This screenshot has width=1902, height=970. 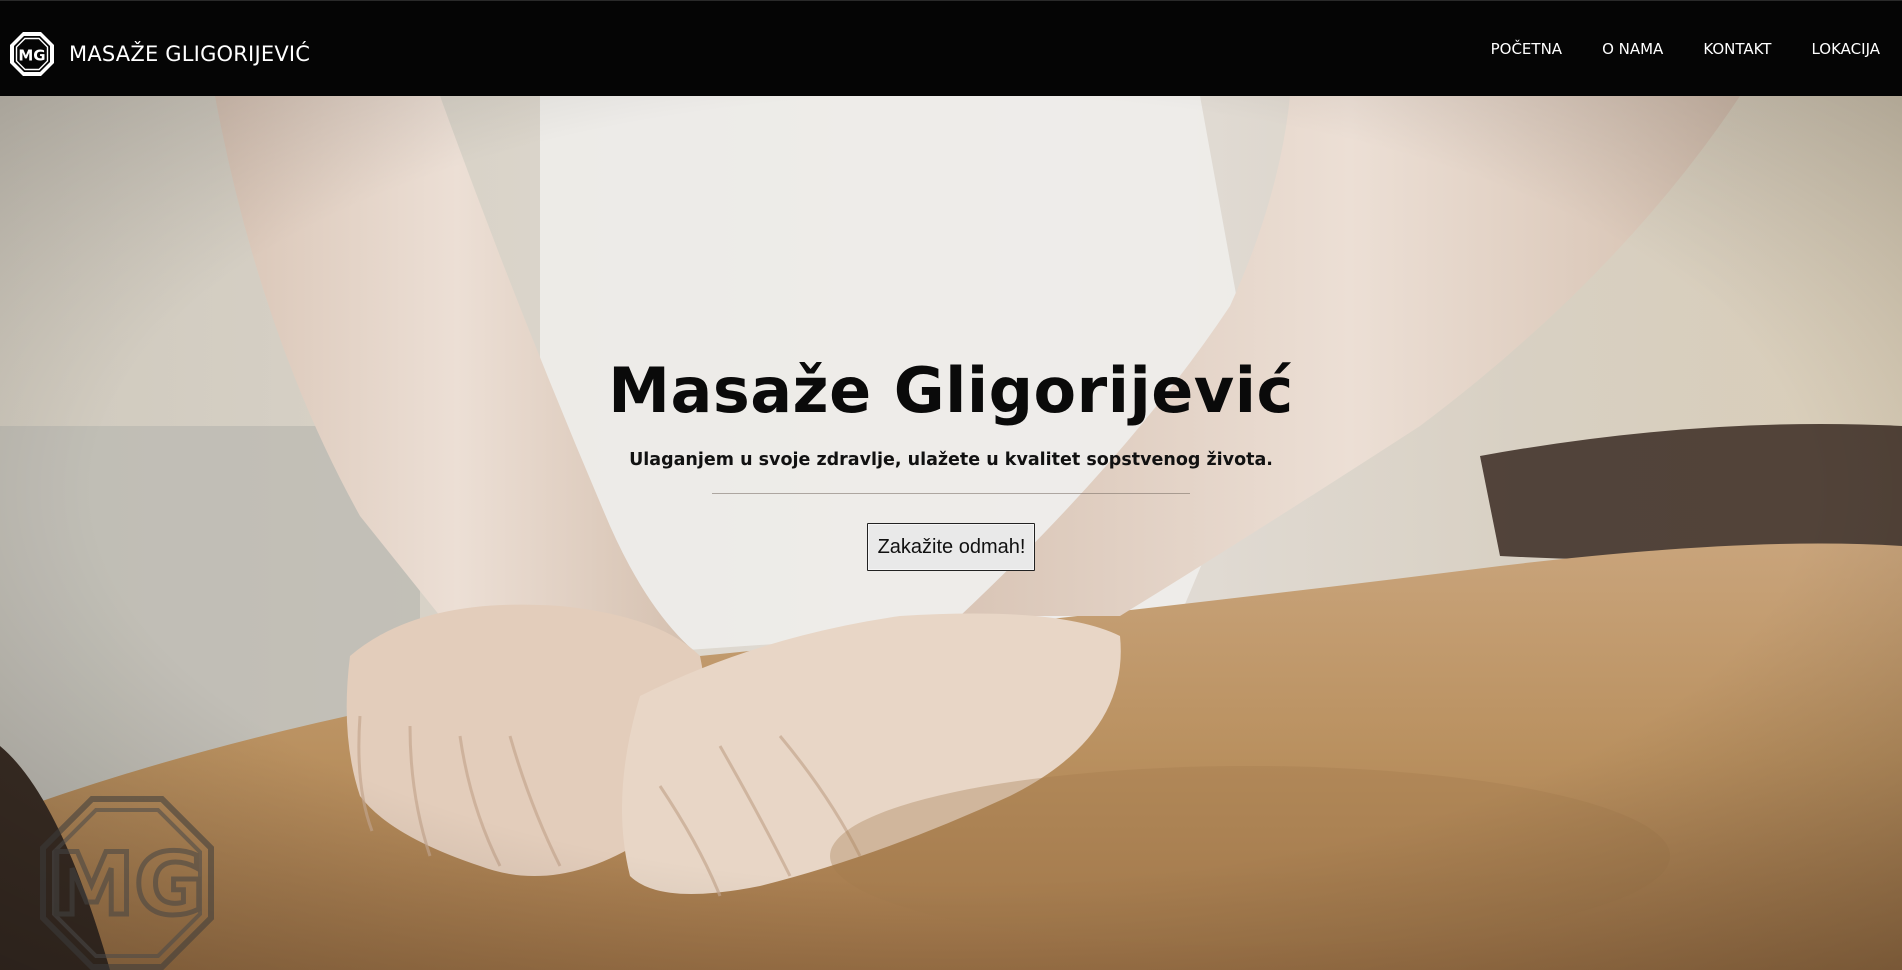 I want to click on mg-logo-icon: MG, so click(x=32, y=54).